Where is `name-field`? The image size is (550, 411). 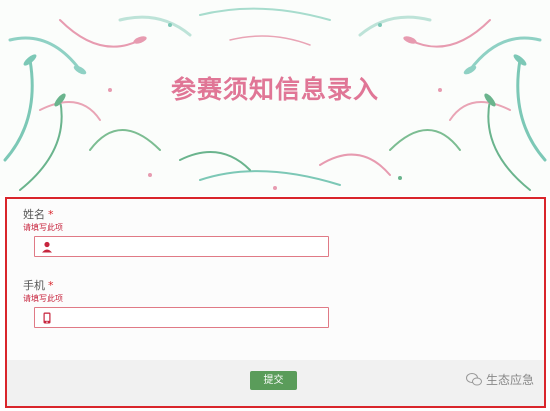 name-field is located at coordinates (181, 246).